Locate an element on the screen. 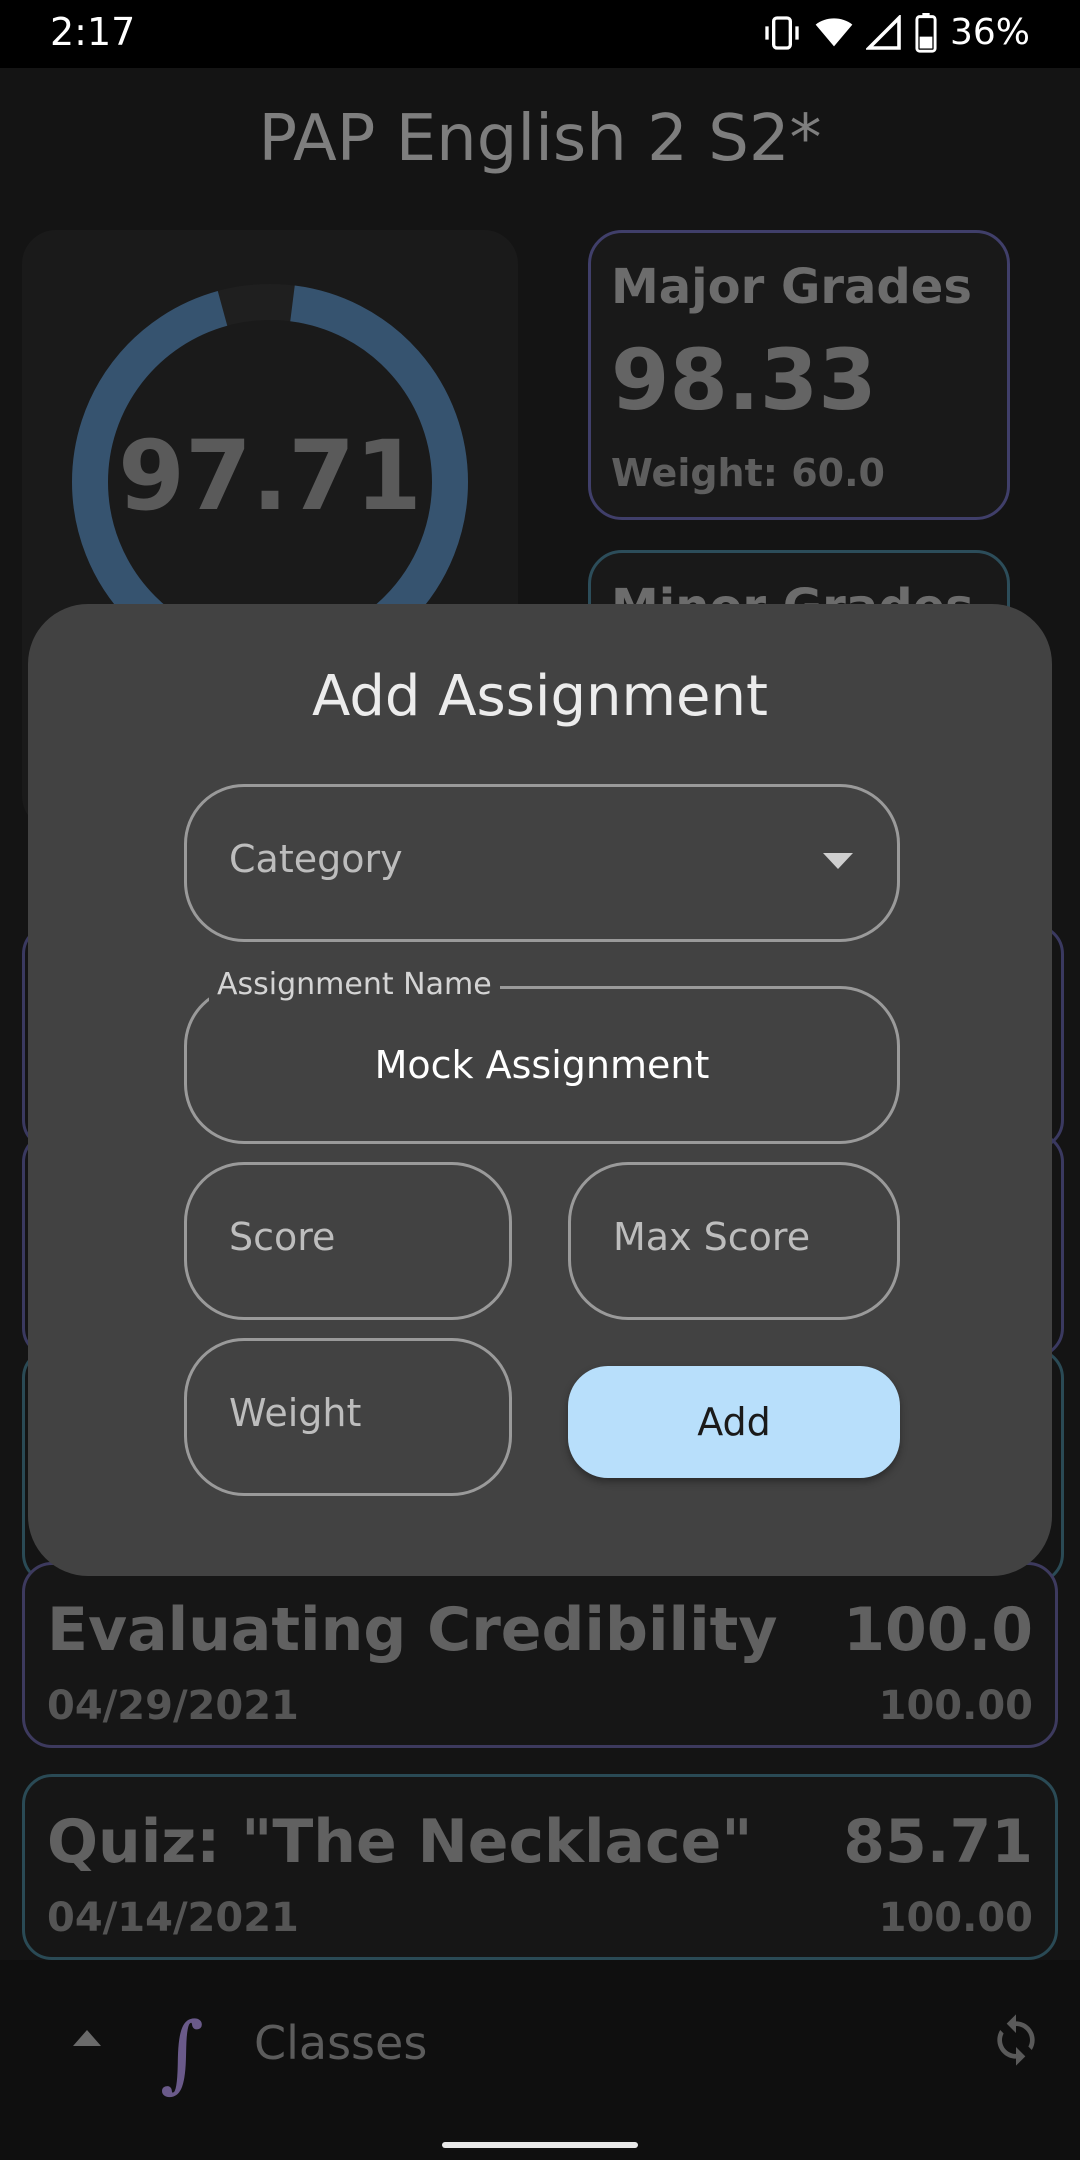  wifi-icon is located at coordinates (834, 33).